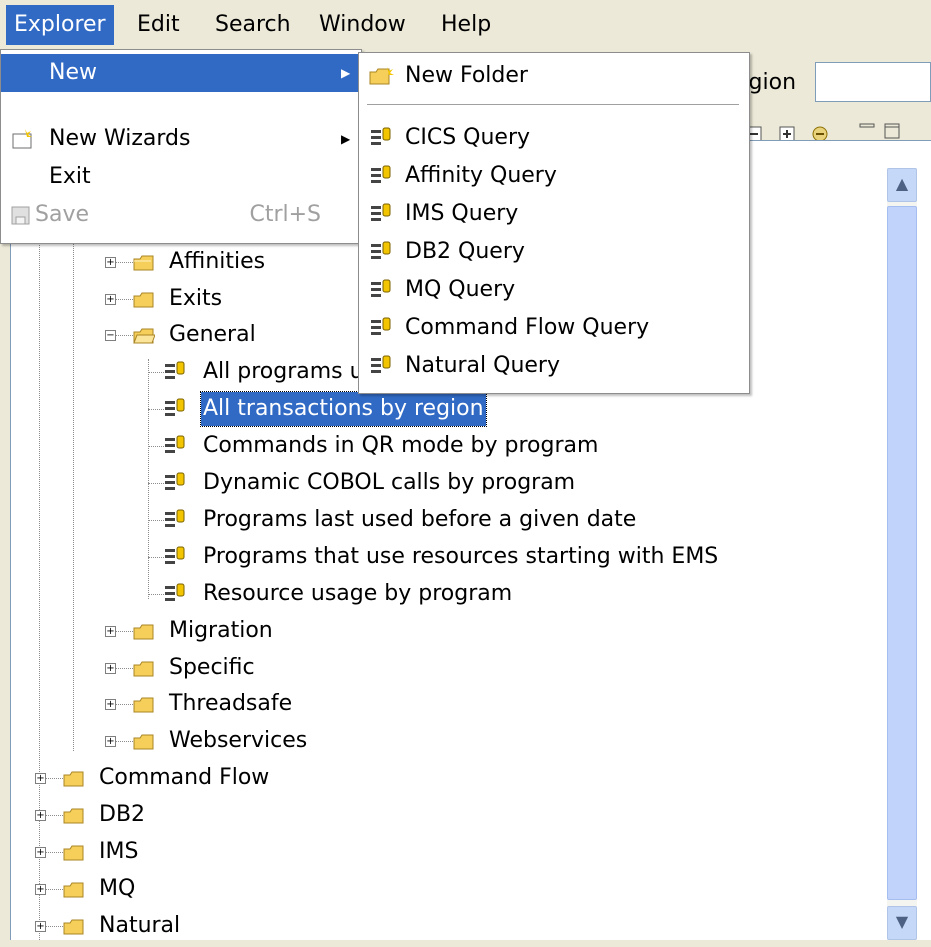 The width and height of the screenshot is (931, 947). Describe the element at coordinates (283, 371) in the screenshot. I see `tree-label: All programs u` at that location.